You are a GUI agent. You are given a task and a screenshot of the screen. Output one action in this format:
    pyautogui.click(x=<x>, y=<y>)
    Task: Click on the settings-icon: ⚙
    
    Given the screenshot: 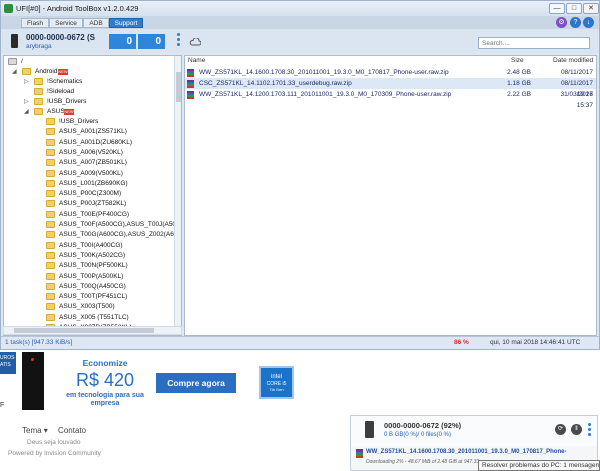 What is the action you would take?
    pyautogui.click(x=561, y=22)
    